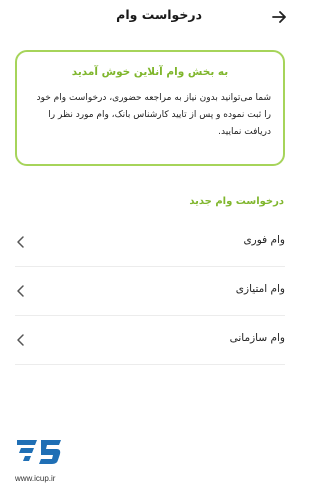 This screenshot has height=500, width=320. What do you see at coordinates (159, 14) in the screenshot?
I see `page-title: درخواست وام` at bounding box center [159, 14].